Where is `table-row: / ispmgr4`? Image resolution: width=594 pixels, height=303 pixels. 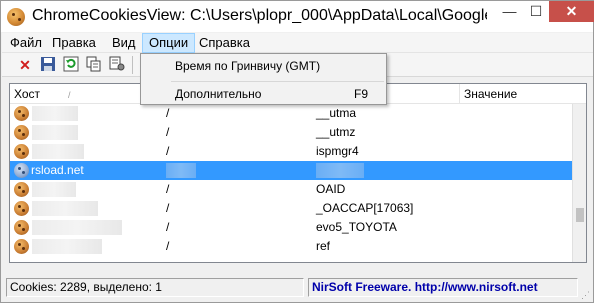 table-row: / ispmgr4 is located at coordinates (291, 151).